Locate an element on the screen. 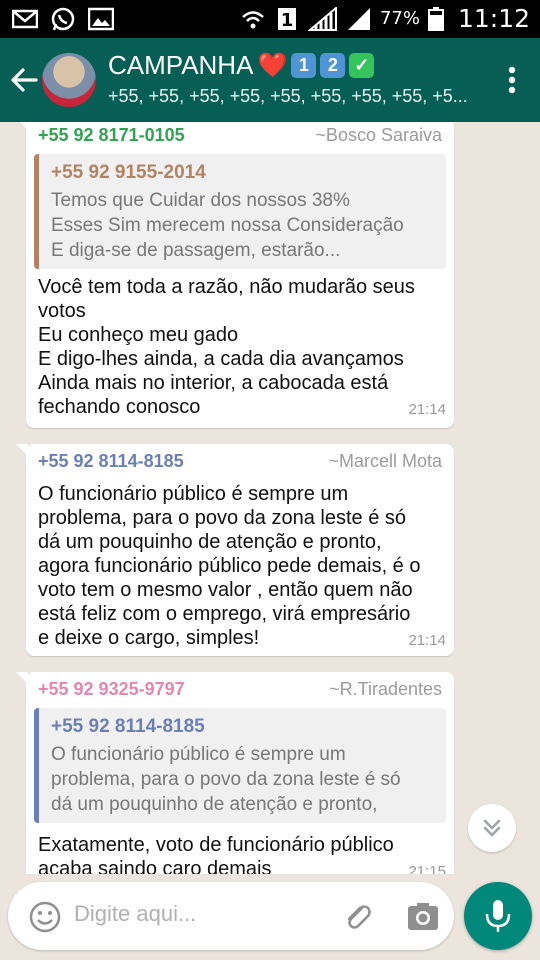 The width and height of the screenshot is (540, 960). quoted-line: Esses Sim merecem nossa Consideração is located at coordinates (227, 225).